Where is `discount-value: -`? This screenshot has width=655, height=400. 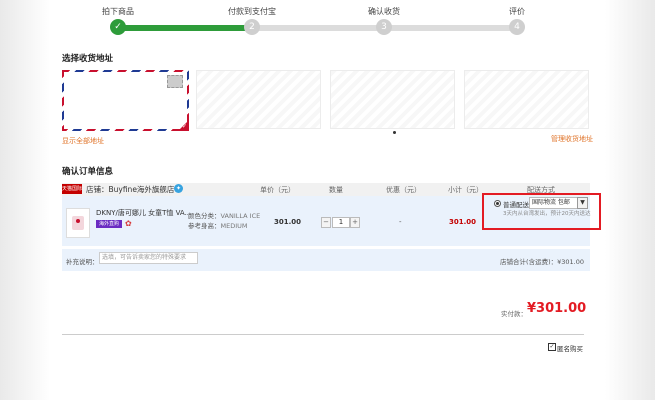 discount-value: - is located at coordinates (400, 222).